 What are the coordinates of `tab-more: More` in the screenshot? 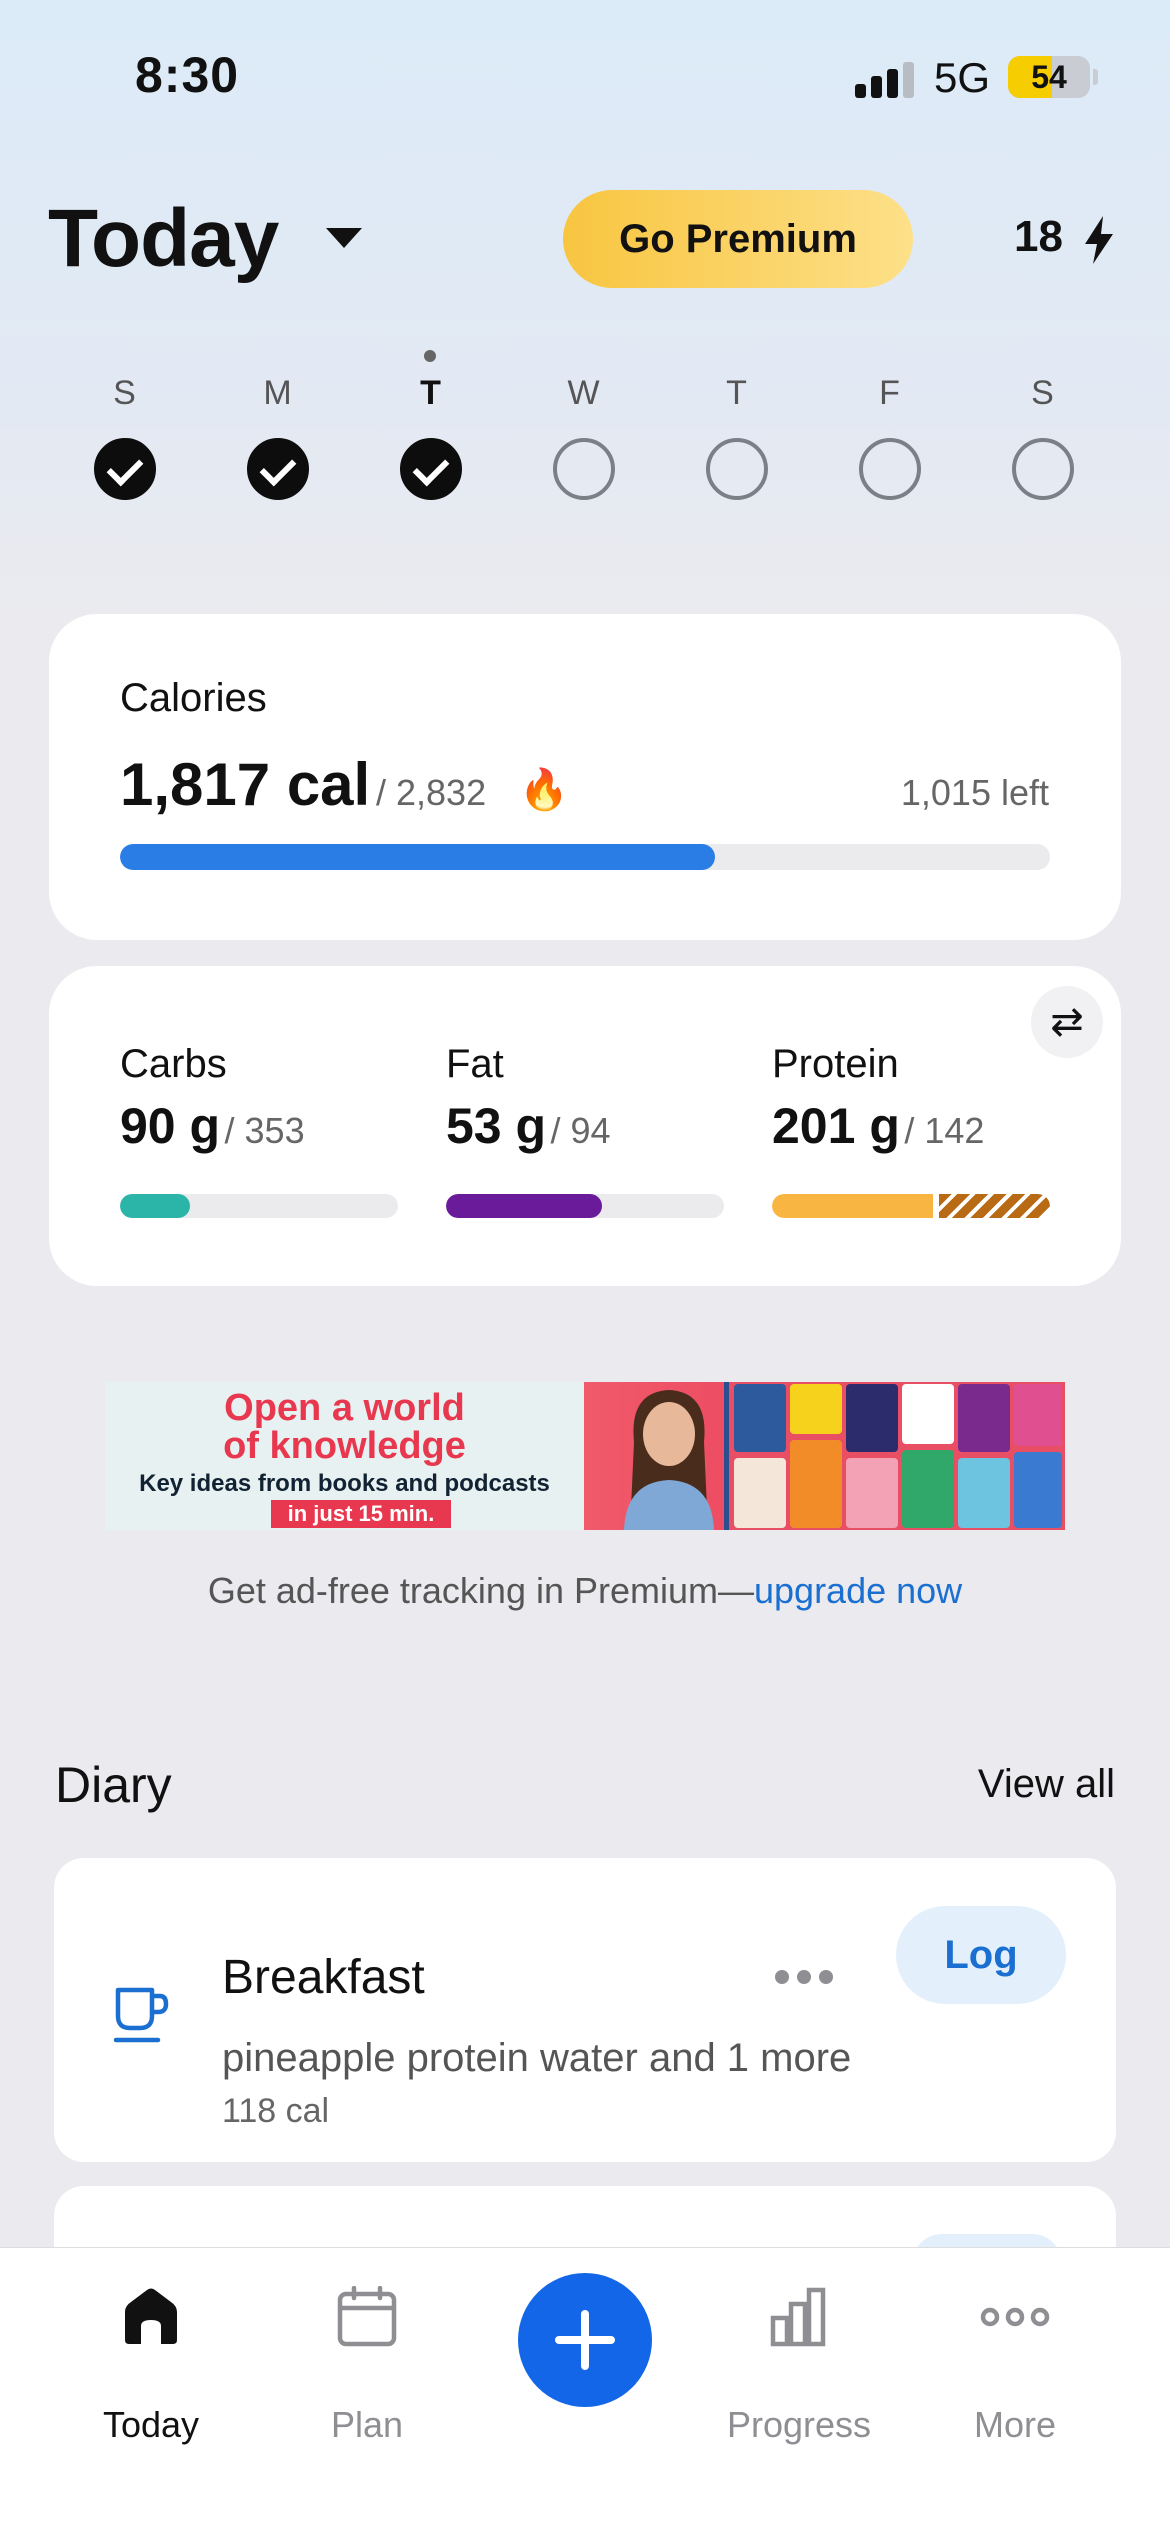 It's located at (1015, 2366).